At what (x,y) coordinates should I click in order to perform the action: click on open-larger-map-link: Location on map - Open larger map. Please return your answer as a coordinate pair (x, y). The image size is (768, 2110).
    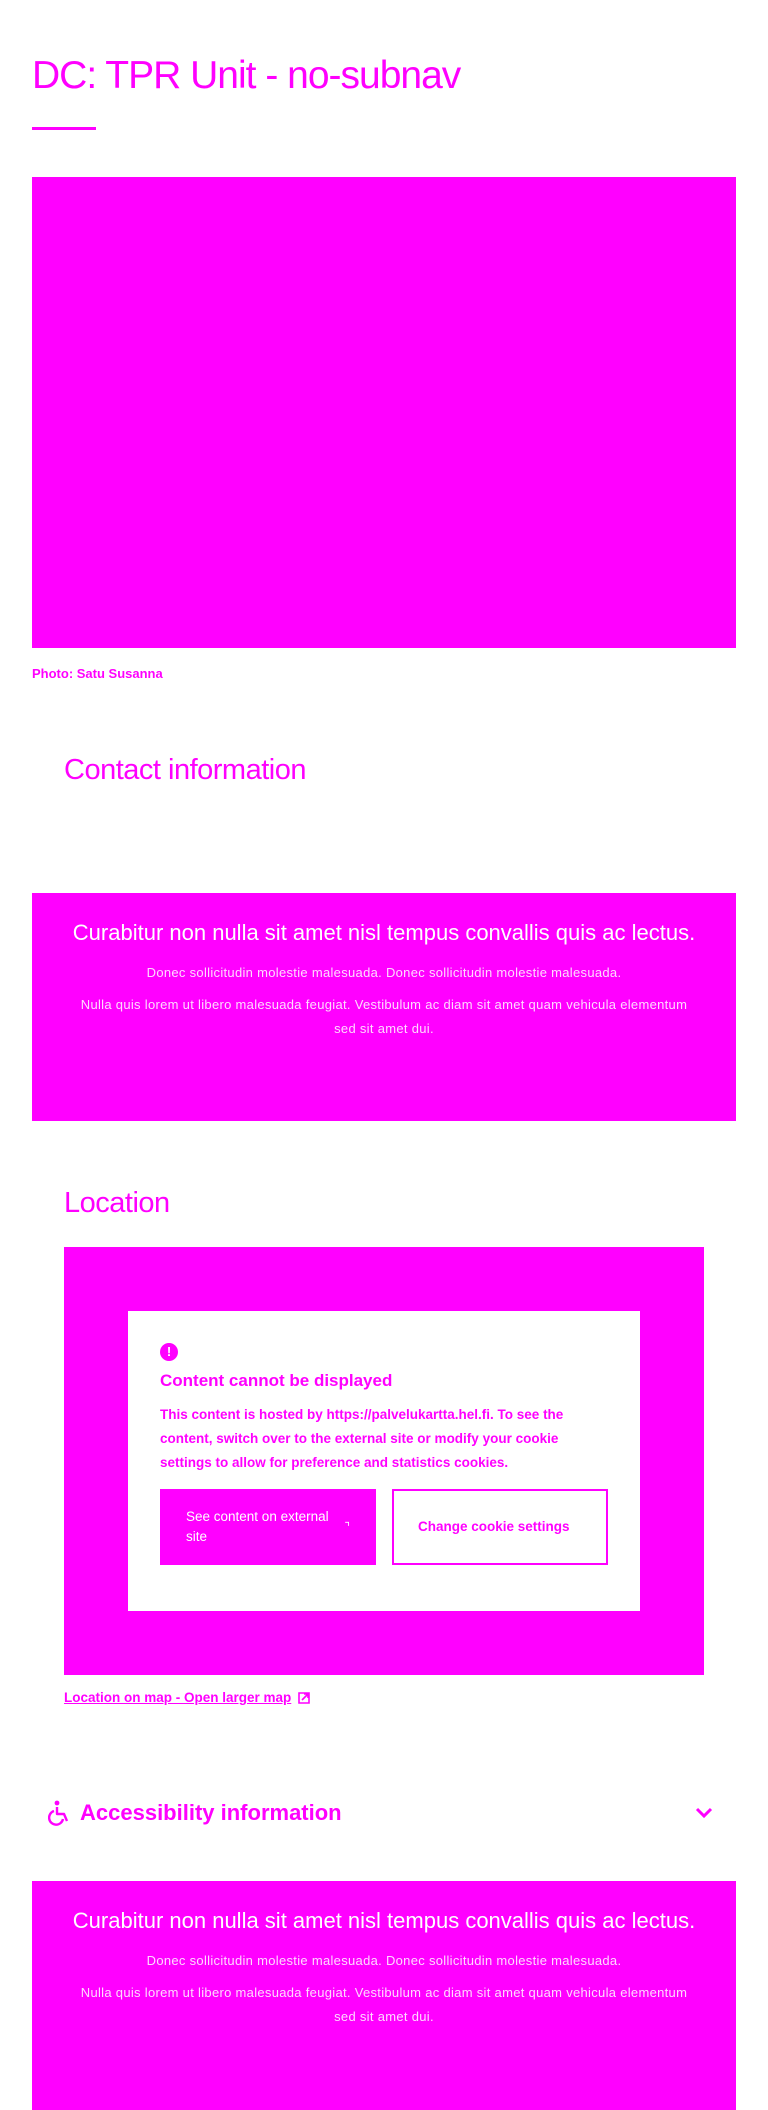
    Looking at the image, I should click on (187, 1697).